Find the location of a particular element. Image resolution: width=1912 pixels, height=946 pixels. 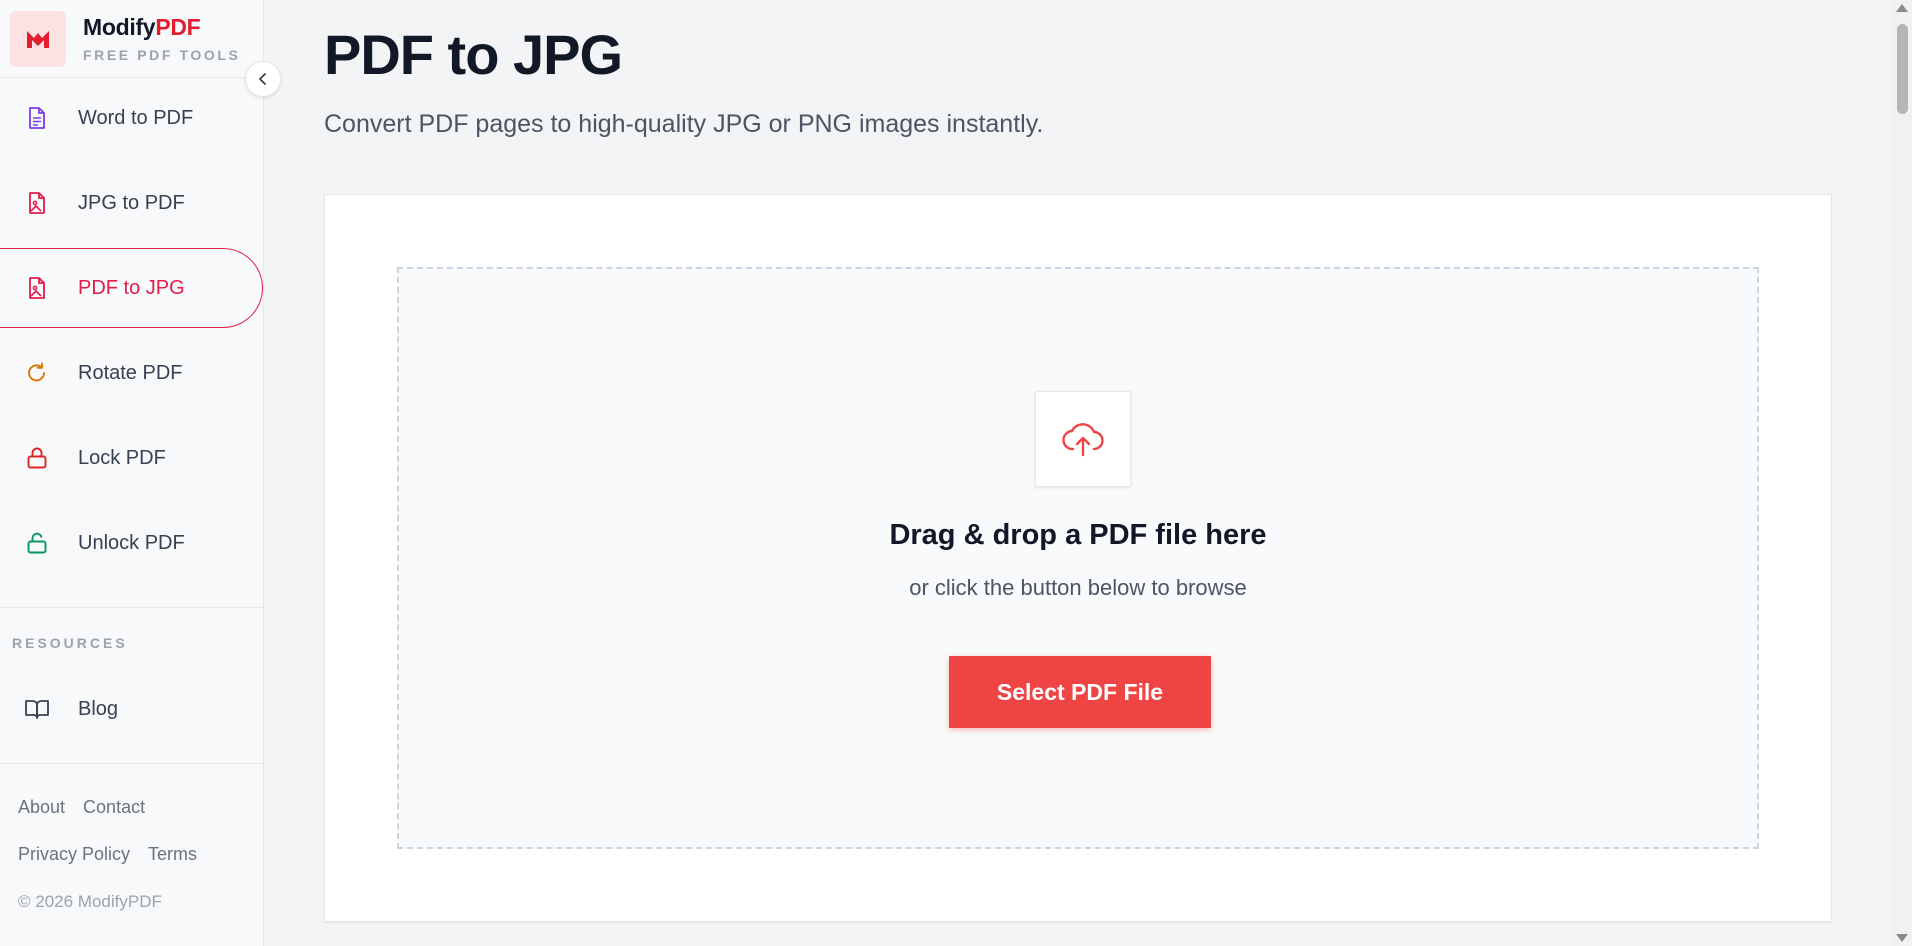

sidebar-item-word-to-pdf: Word to PDF is located at coordinates (131, 118).